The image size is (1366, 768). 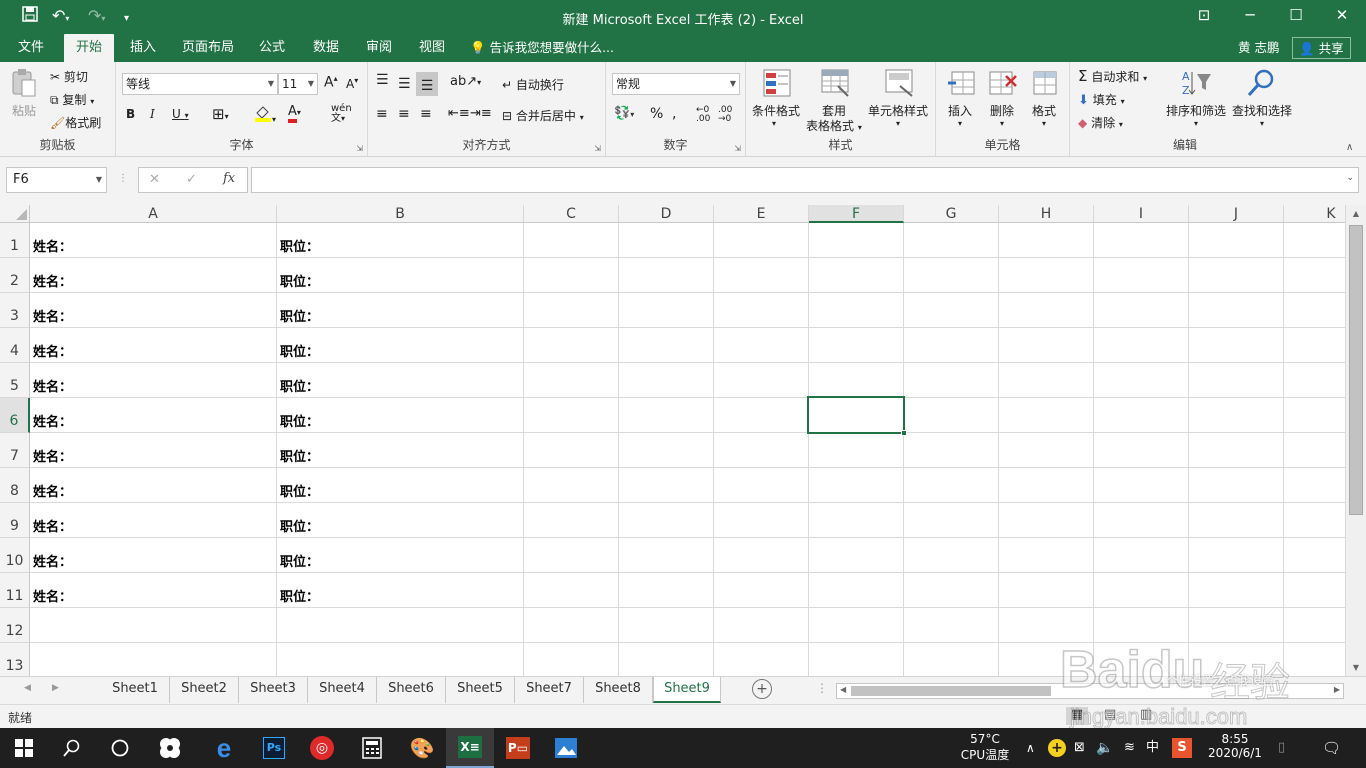 What do you see at coordinates (656, 114) in the screenshot?
I see `percent-button: %` at bounding box center [656, 114].